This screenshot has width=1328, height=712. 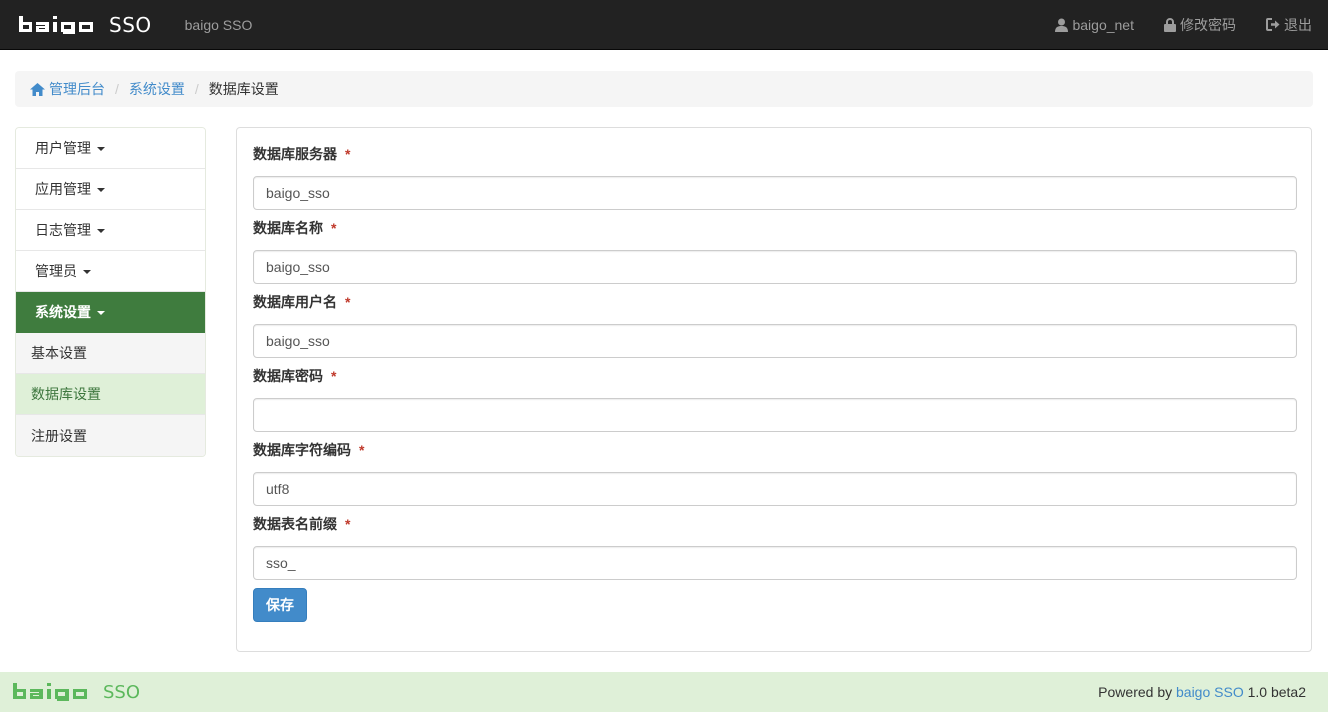 What do you see at coordinates (219, 25) in the screenshot?
I see `nav-title-link: baigo SSO` at bounding box center [219, 25].